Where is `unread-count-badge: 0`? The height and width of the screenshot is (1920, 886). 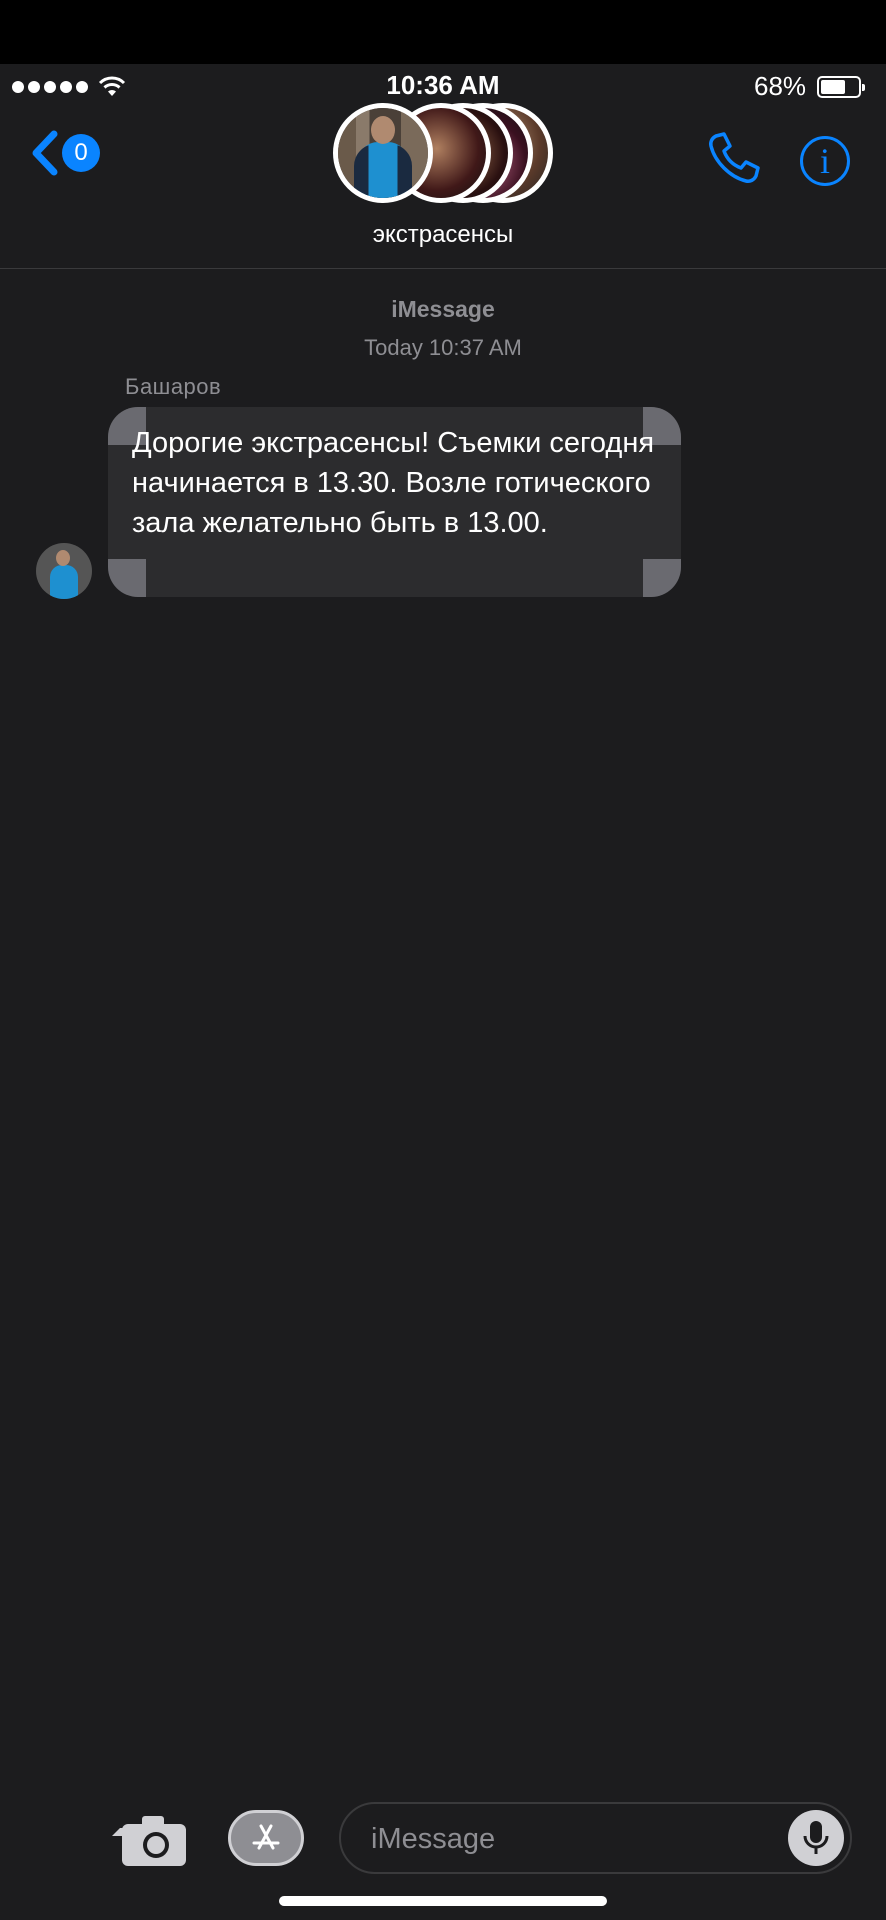 unread-count-badge: 0 is located at coordinates (81, 153).